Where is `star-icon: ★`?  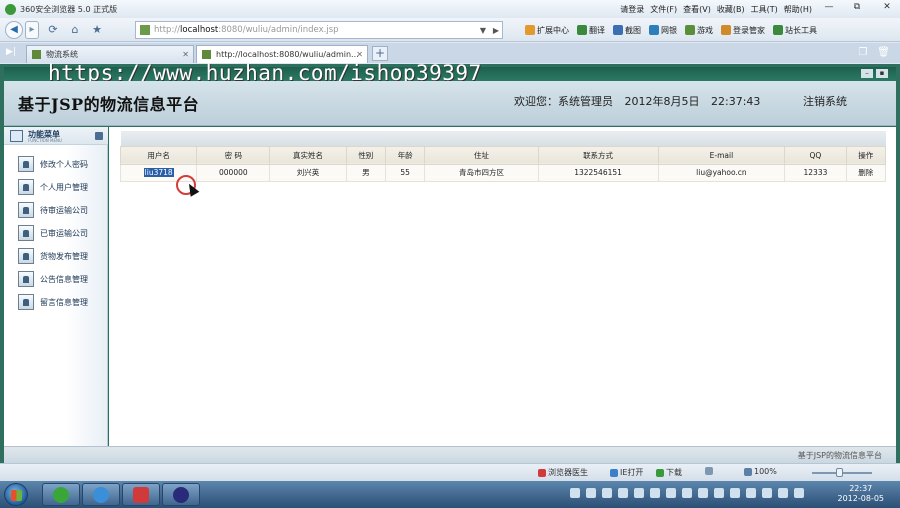
star-icon: ★ is located at coordinates (97, 29).